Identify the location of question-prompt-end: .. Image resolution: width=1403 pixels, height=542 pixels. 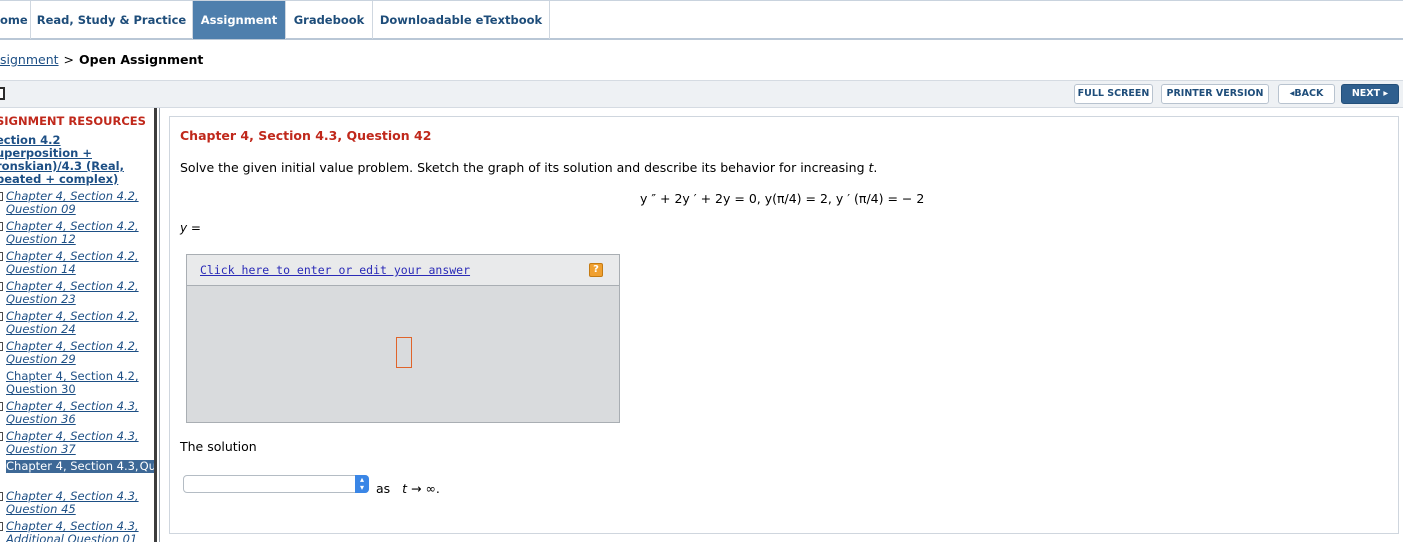
(875, 167).